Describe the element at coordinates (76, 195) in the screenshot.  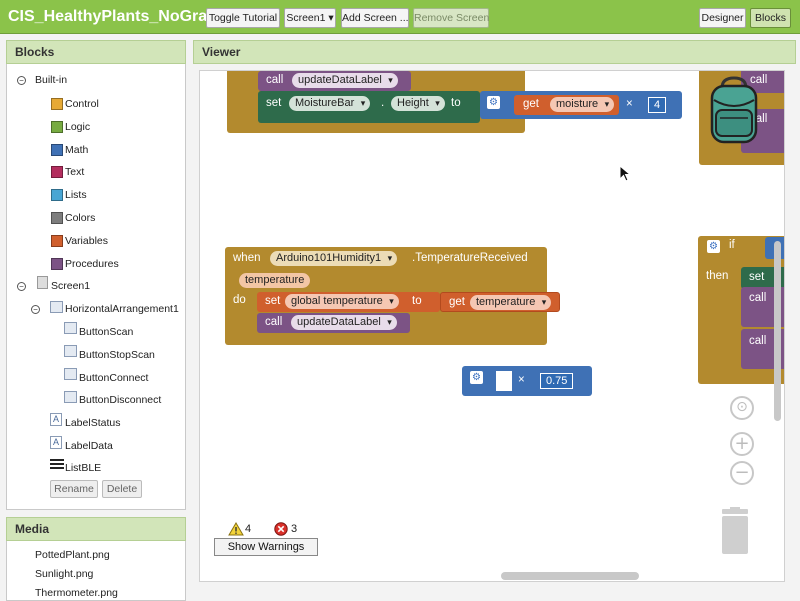
I see `drawer-lists: Lists` at that location.